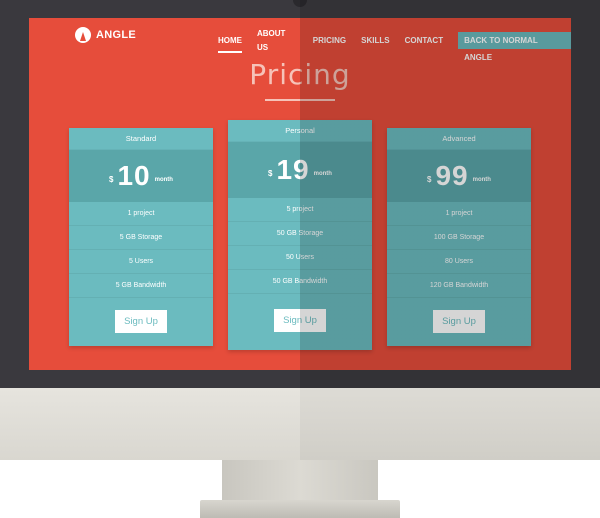 The image size is (600, 518). What do you see at coordinates (300, 210) in the screenshot?
I see `feature-item: 5 project` at bounding box center [300, 210].